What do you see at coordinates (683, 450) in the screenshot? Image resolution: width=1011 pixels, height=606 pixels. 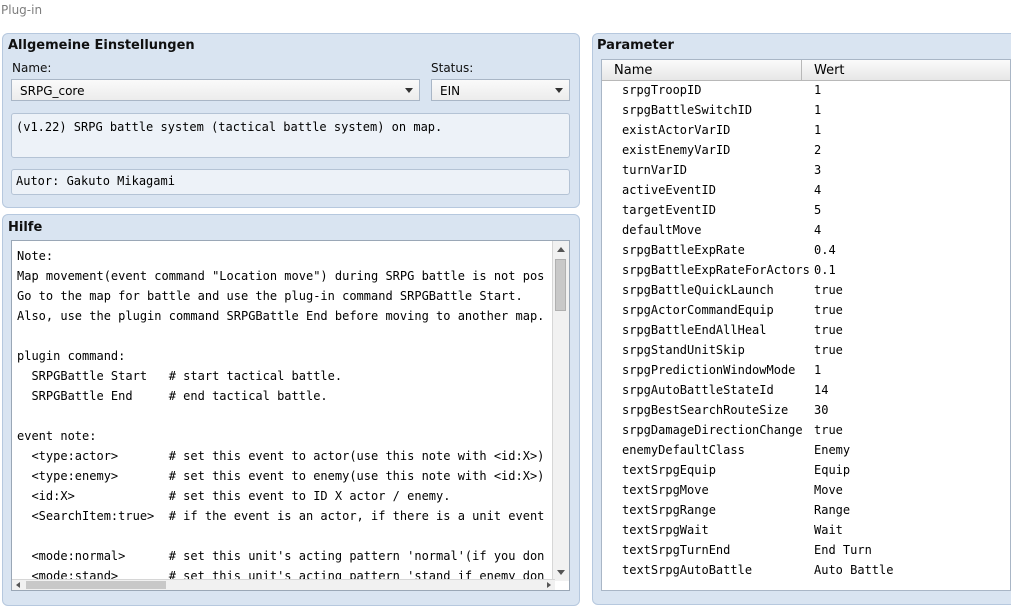 I see `parameter-name: enemyDefaultClass` at bounding box center [683, 450].